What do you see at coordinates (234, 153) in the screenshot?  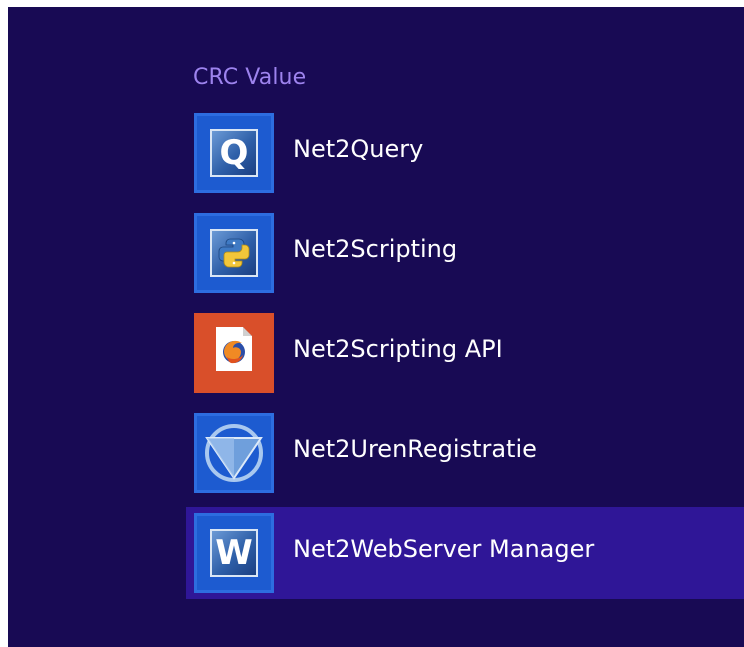 I see `query-q-icon: Q` at bounding box center [234, 153].